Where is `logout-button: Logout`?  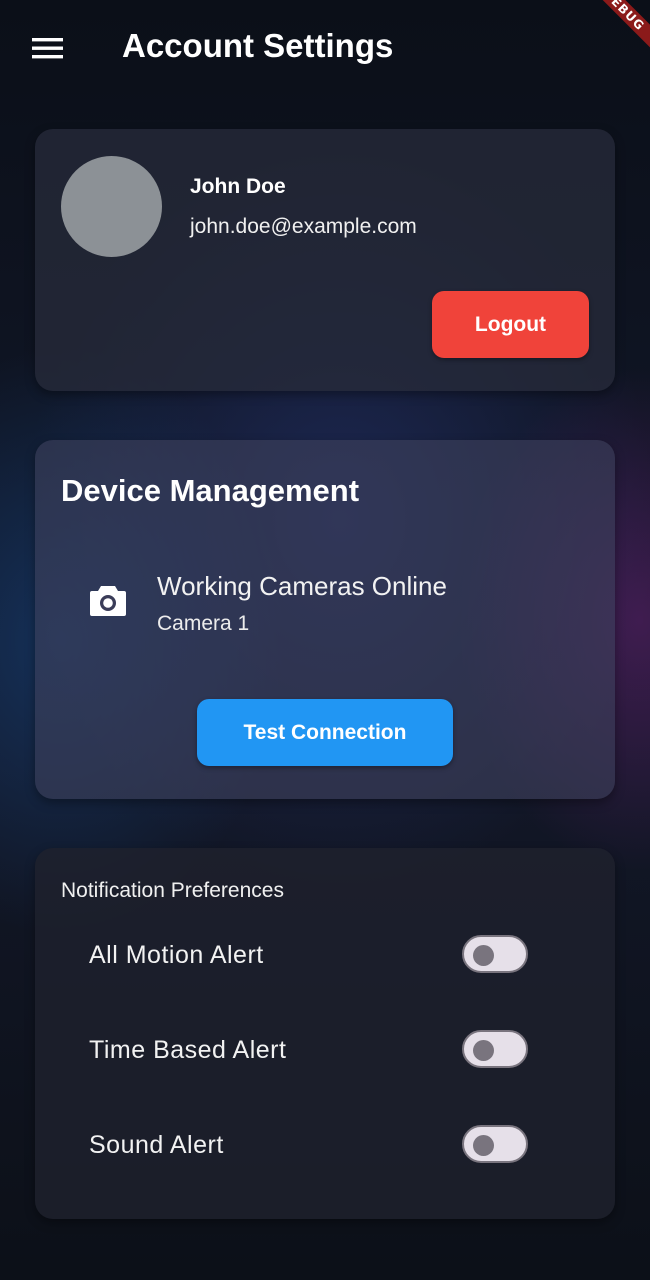
logout-button: Logout is located at coordinates (510, 324).